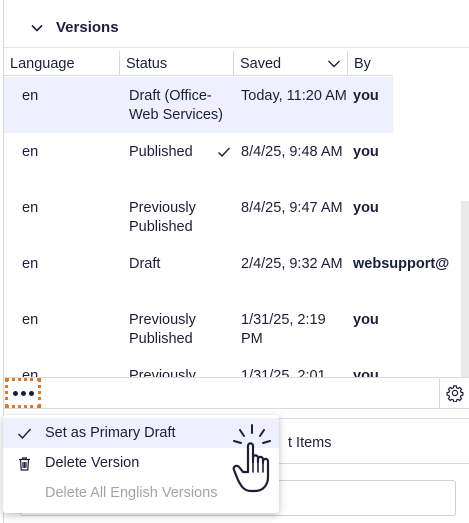 The image size is (469, 523). What do you see at coordinates (92, 463) in the screenshot?
I see `menu-item-label: Delete Version` at bounding box center [92, 463].